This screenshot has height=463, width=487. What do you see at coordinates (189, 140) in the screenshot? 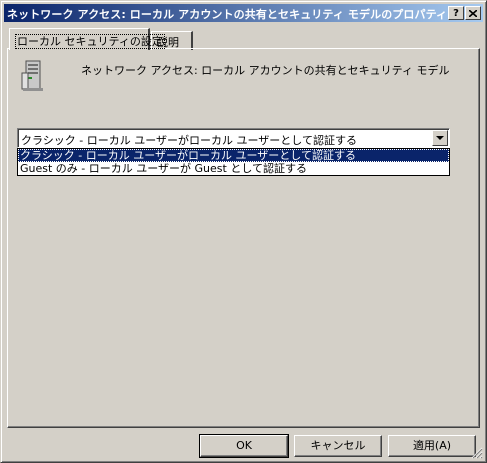
I see `select-value: クラシック - ローカル ユーザーがローカル ユーザーとして認証する` at bounding box center [189, 140].